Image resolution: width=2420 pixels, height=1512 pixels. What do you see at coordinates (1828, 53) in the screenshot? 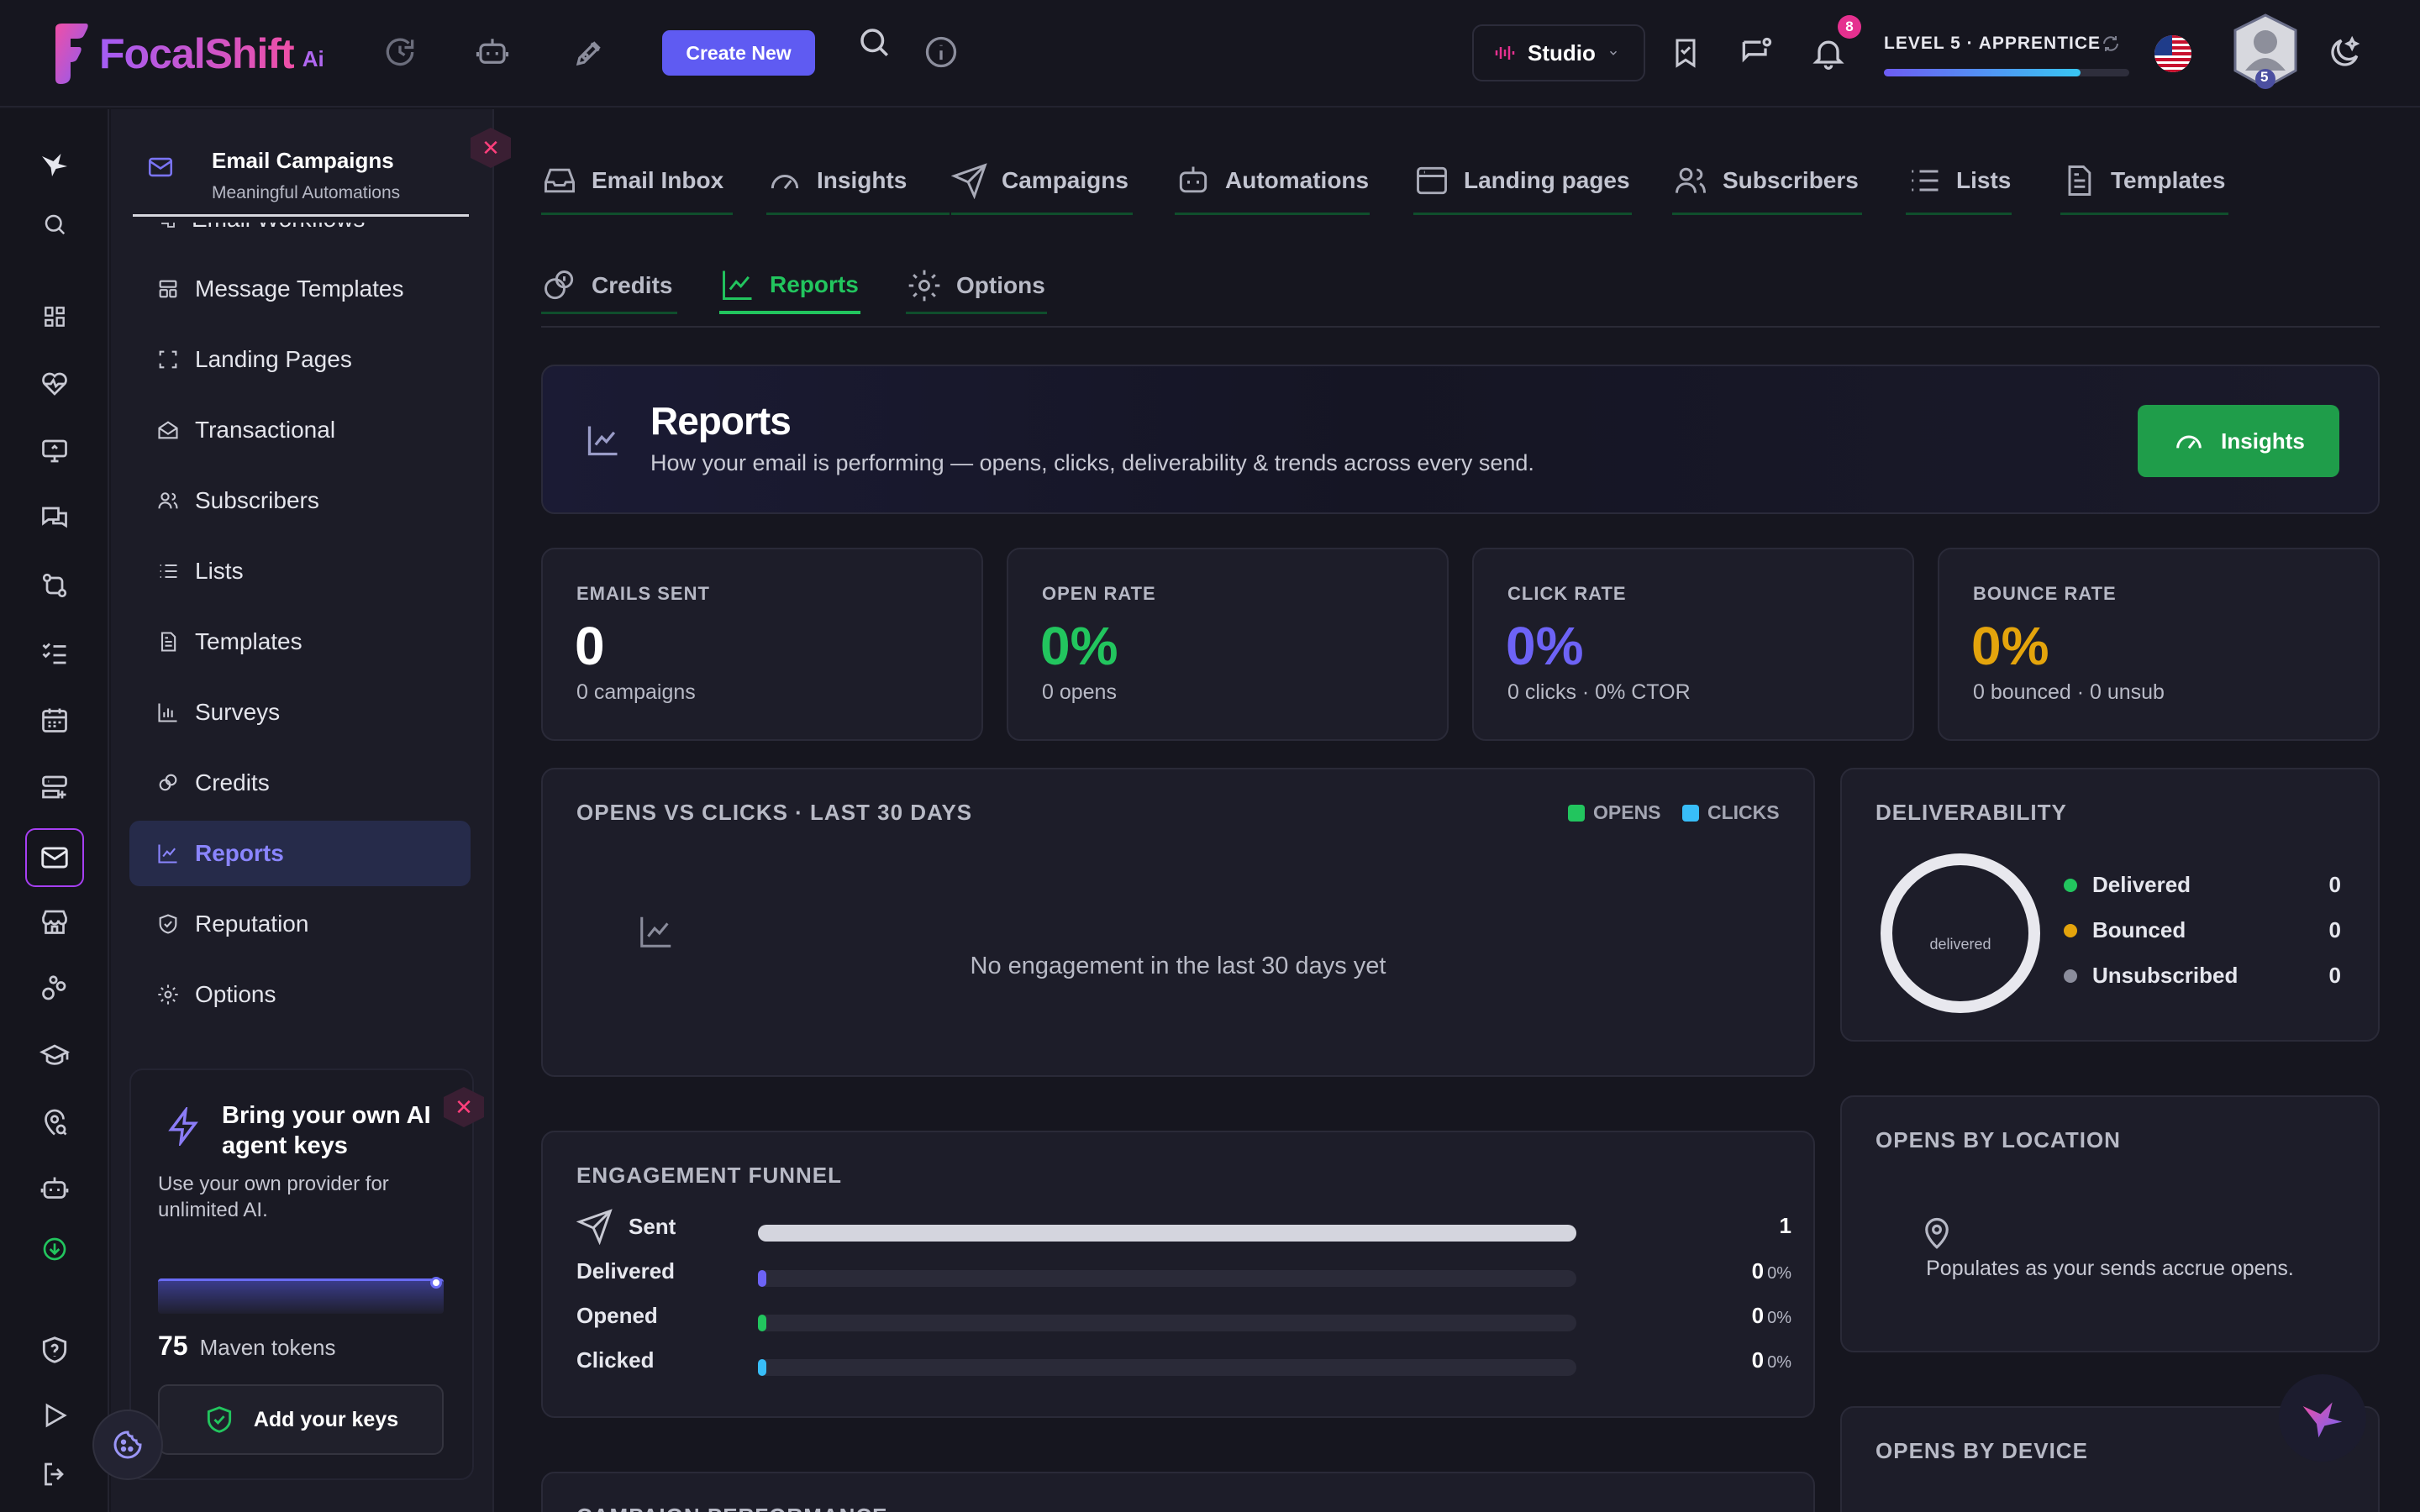
I see `bell-icon` at bounding box center [1828, 53].